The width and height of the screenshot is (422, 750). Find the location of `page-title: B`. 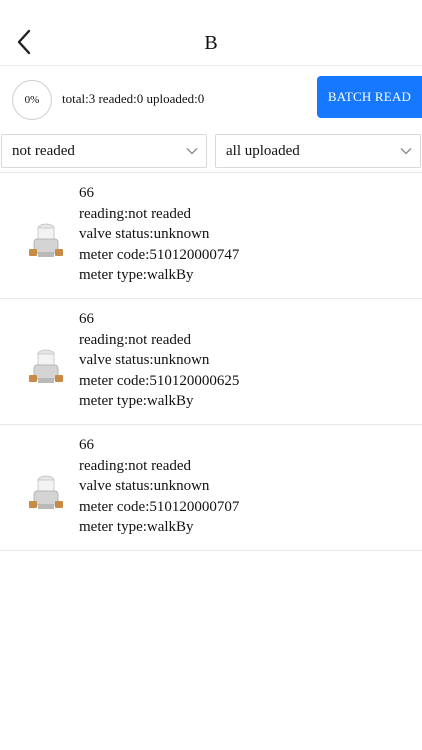

page-title: B is located at coordinates (211, 43).